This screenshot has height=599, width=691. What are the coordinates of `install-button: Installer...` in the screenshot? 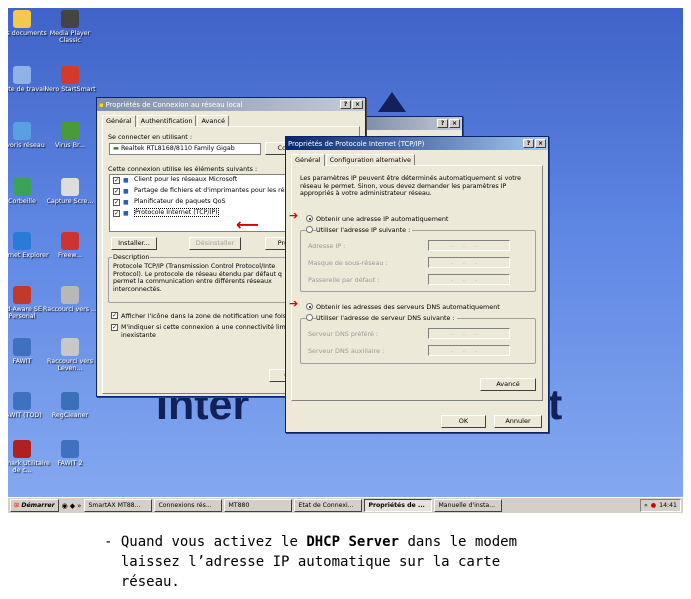 It's located at (134, 243).